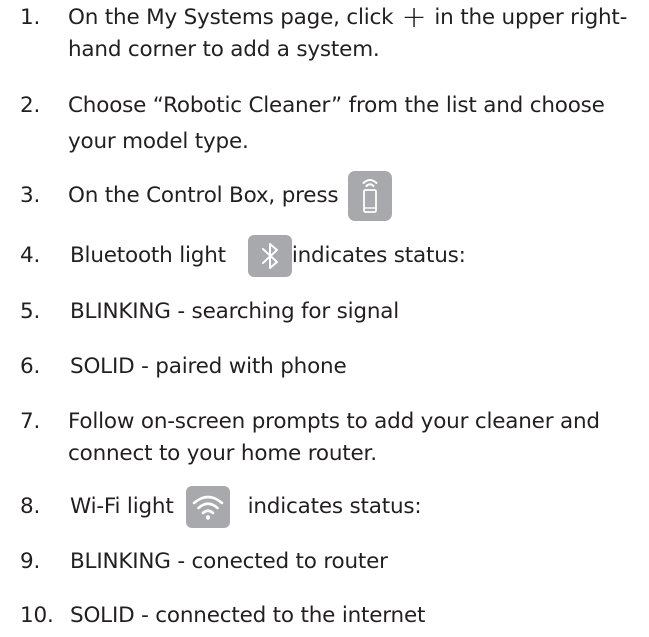  I want to click on step-number: 10., so click(37, 615).